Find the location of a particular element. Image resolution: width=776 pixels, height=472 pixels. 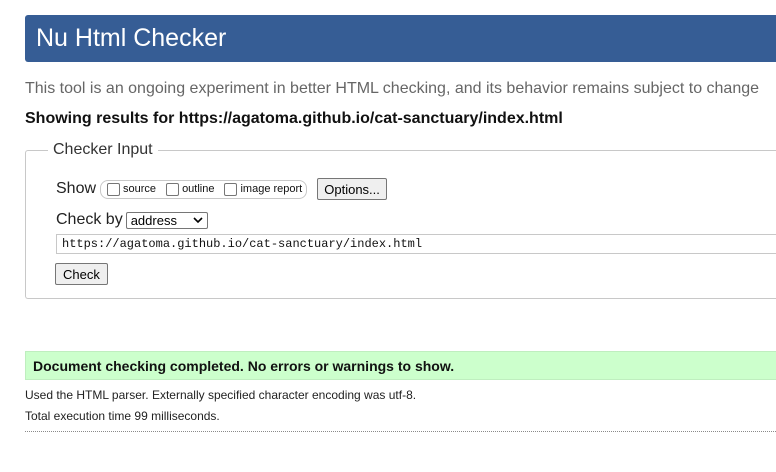

check-by-select: address is located at coordinates (166, 220).